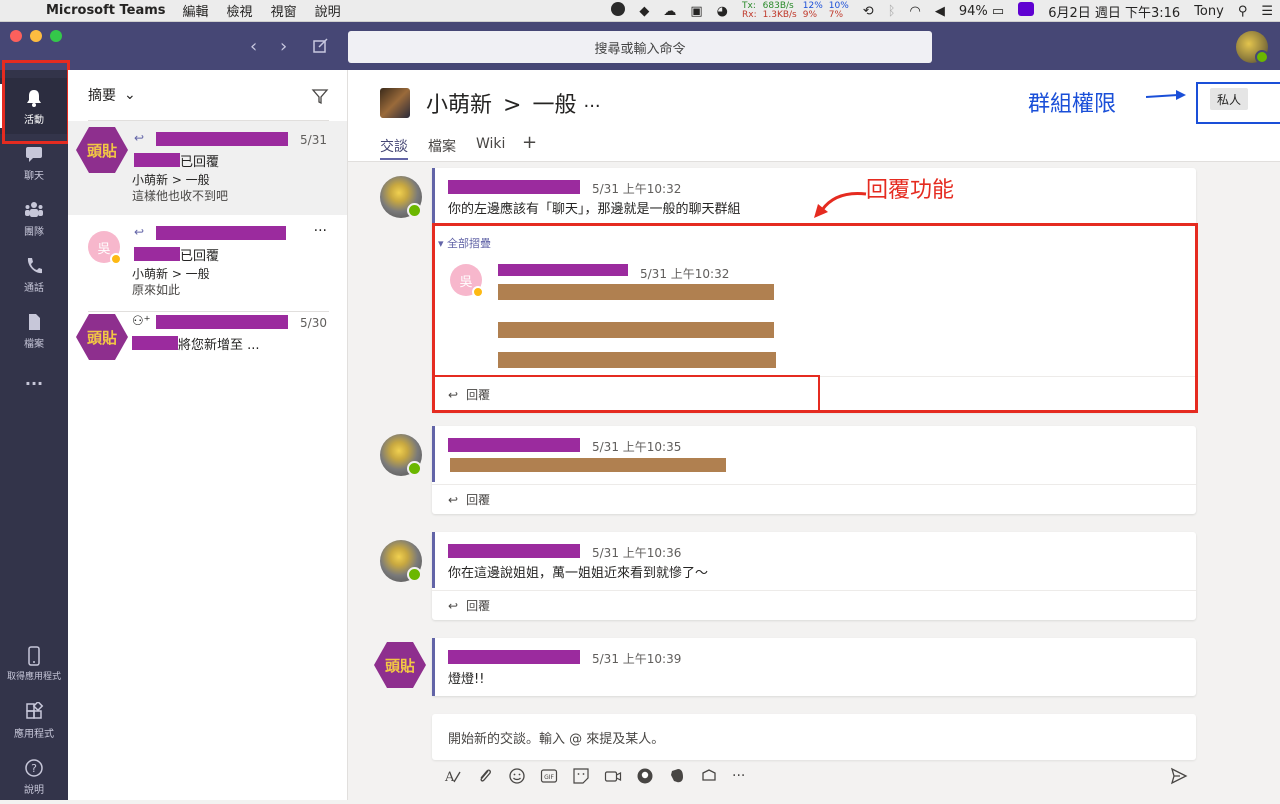 The image size is (1280, 804). I want to click on dropbox-icon: ◆, so click(644, 11).